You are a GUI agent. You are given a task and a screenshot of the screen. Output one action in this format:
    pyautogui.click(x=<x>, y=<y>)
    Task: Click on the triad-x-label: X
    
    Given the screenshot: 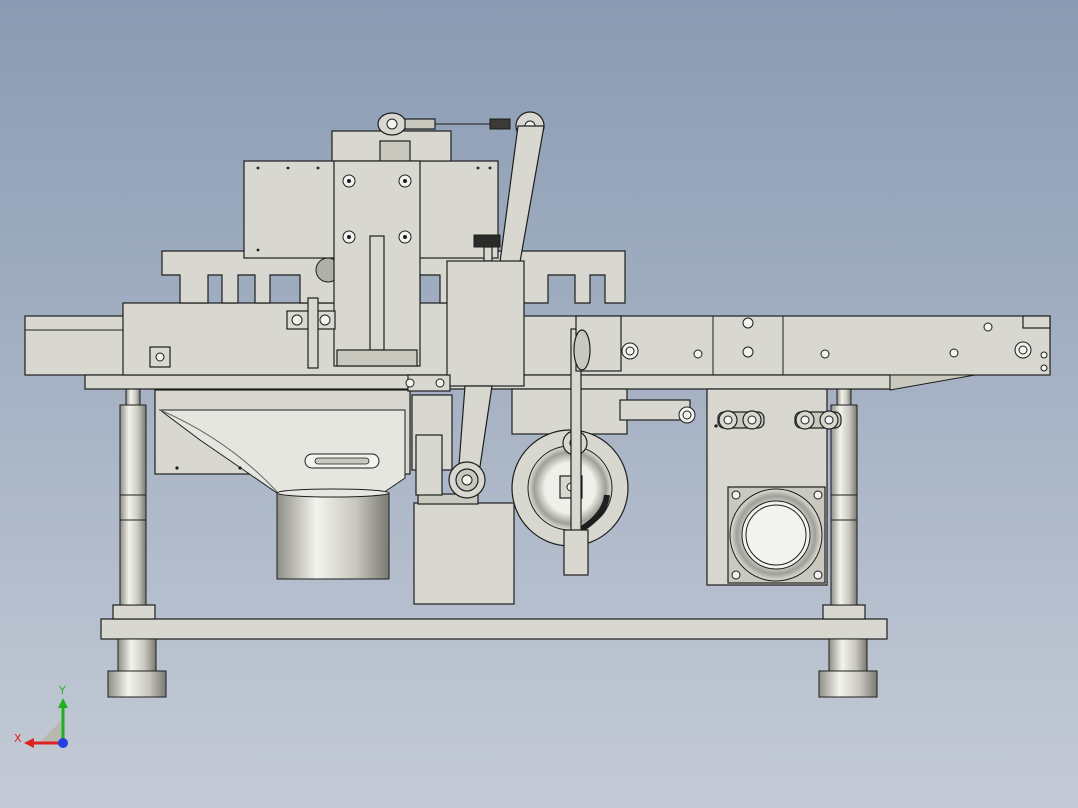 What is the action you would take?
    pyautogui.click(x=18, y=738)
    